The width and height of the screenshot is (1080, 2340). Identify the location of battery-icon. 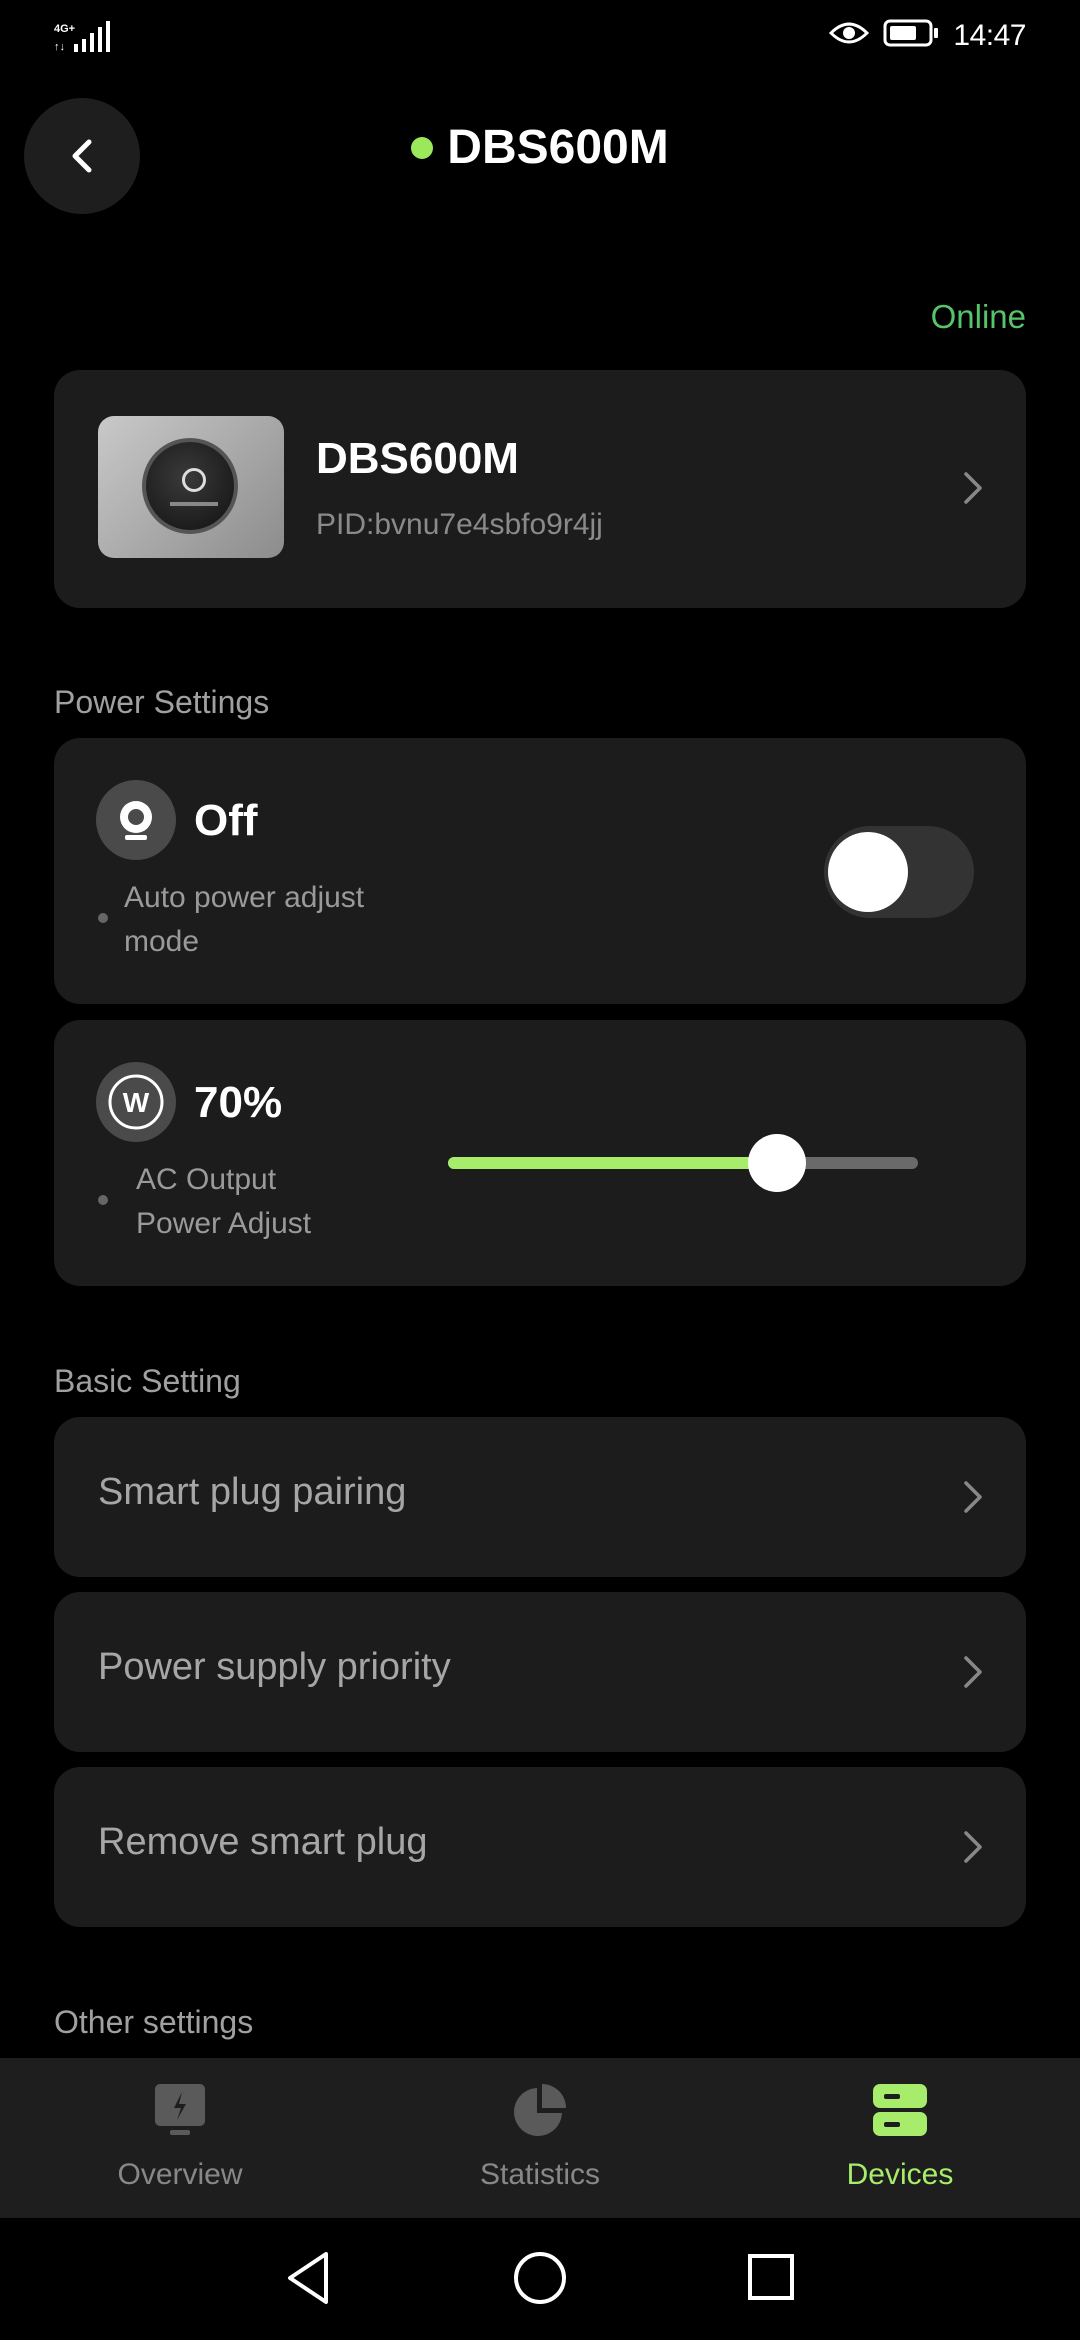
(911, 35).